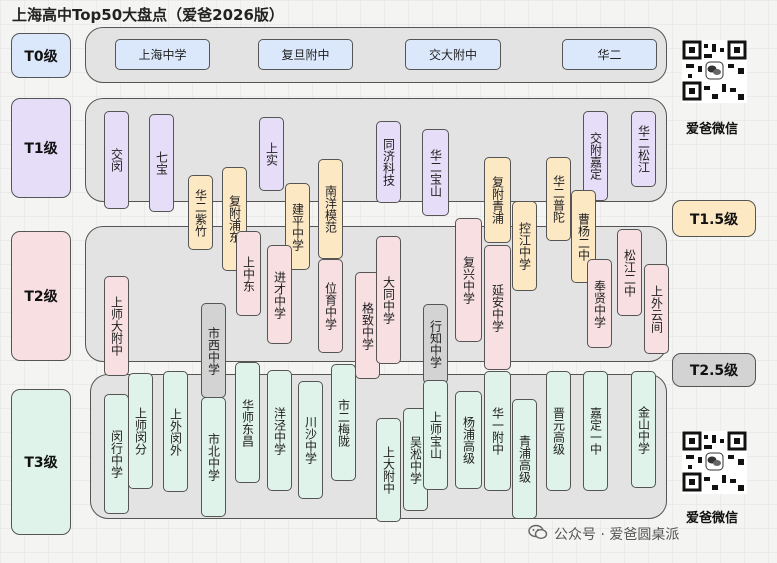 The width and height of the screenshot is (777, 563). Describe the element at coordinates (453, 54) in the screenshot. I see `school-jiaoda-affiliated: 交大附中` at that location.